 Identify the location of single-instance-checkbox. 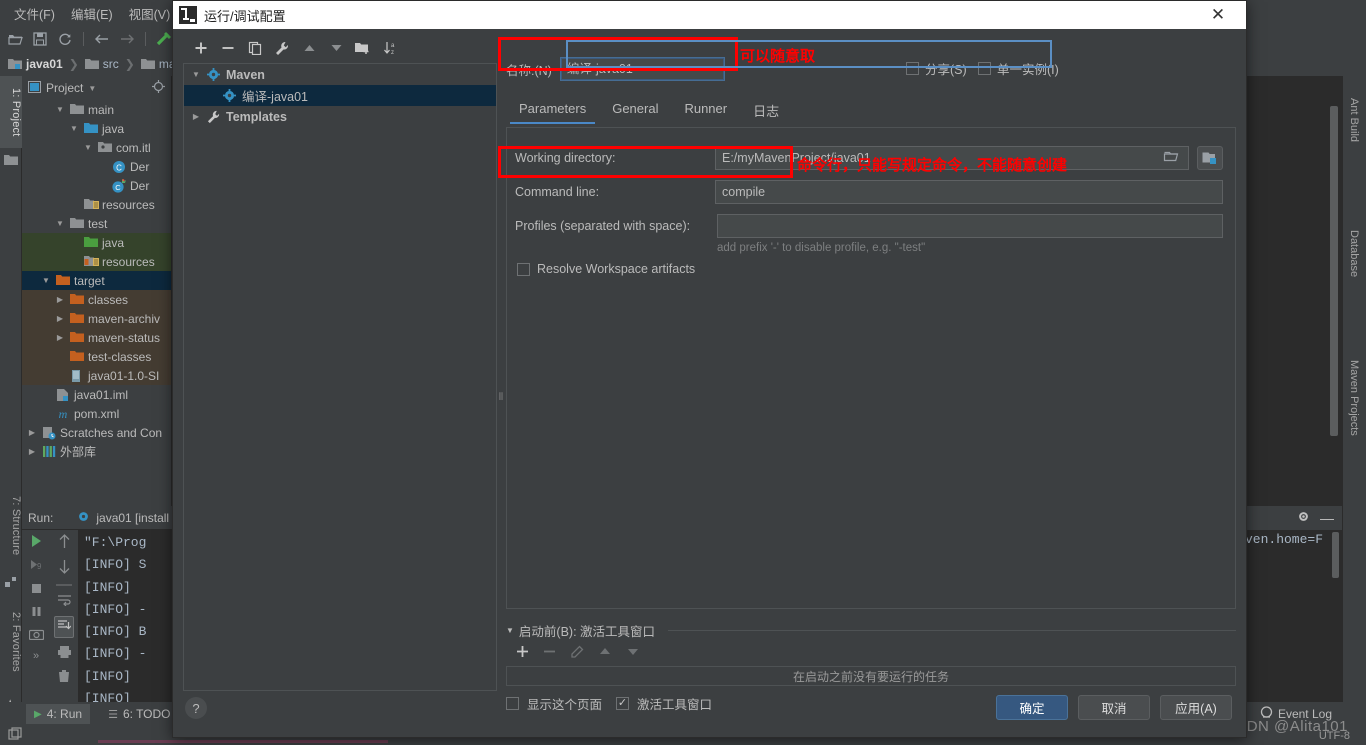
(984, 68).